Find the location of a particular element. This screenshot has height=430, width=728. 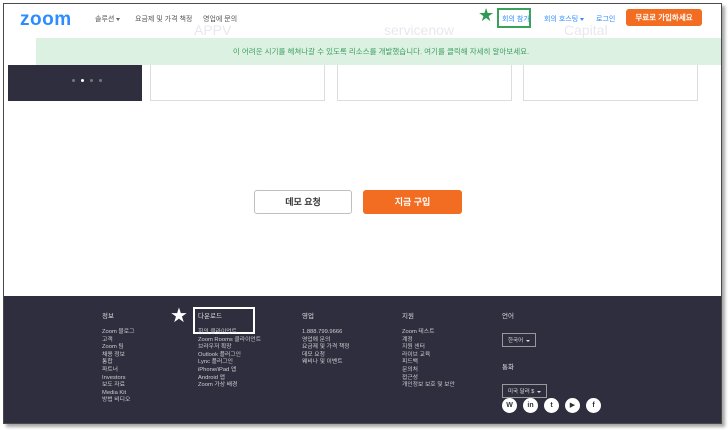

nav-solutions: 솔루션 is located at coordinates (108, 19).